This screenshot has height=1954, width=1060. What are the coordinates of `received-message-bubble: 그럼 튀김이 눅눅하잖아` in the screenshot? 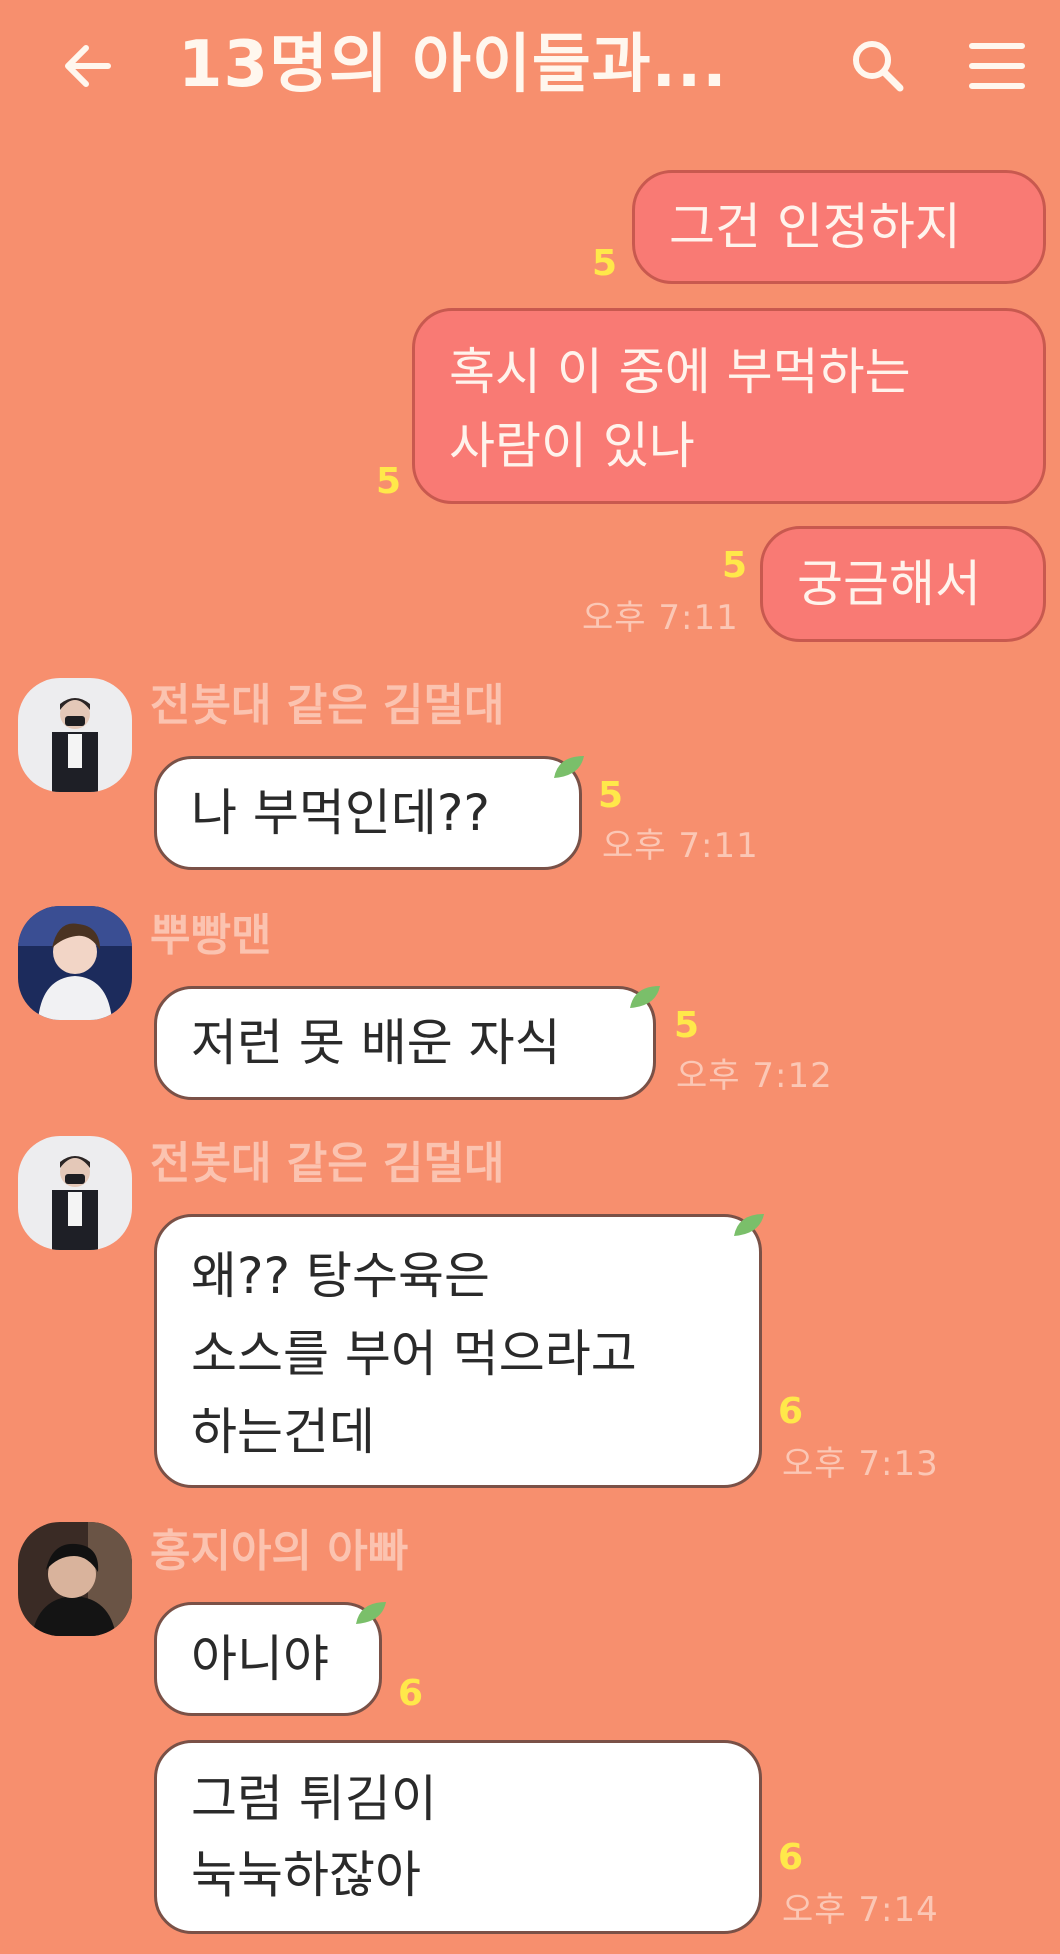 It's located at (458, 1837).